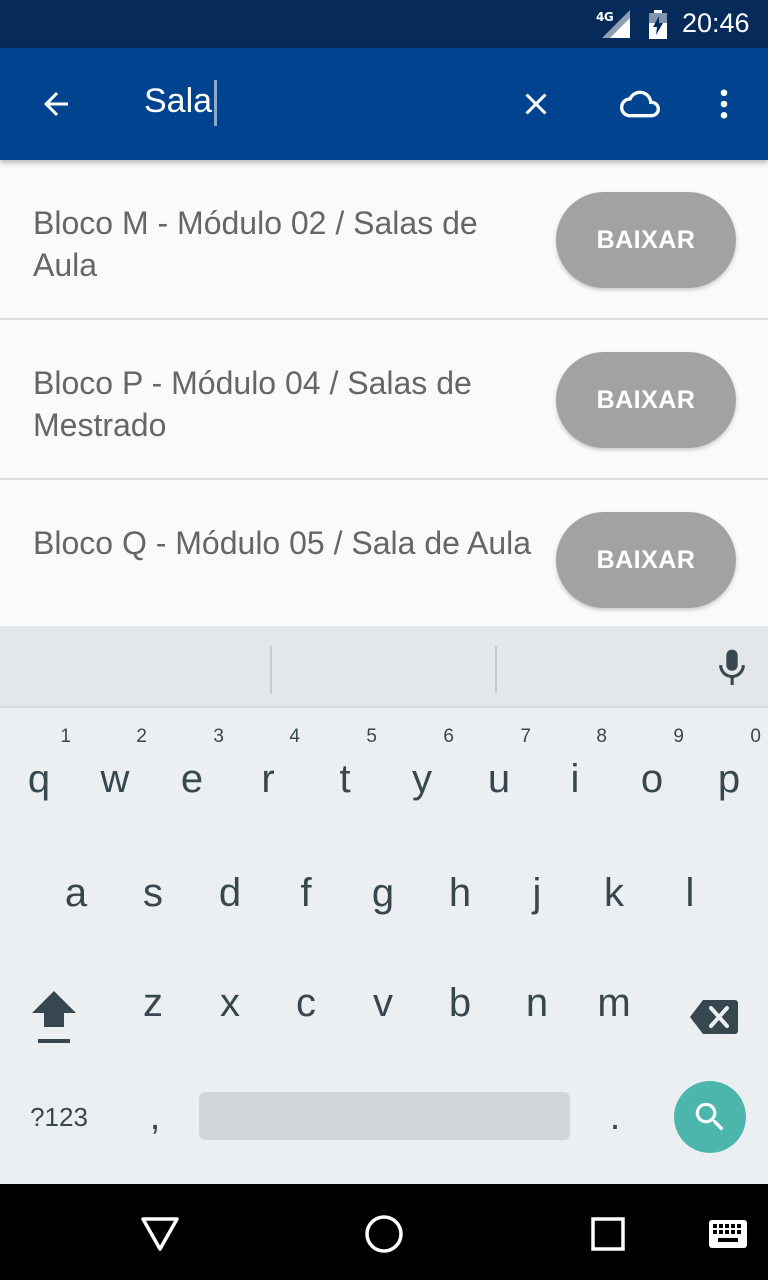 The height and width of the screenshot is (1280, 768). I want to click on nav-home-button, so click(384, 1234).